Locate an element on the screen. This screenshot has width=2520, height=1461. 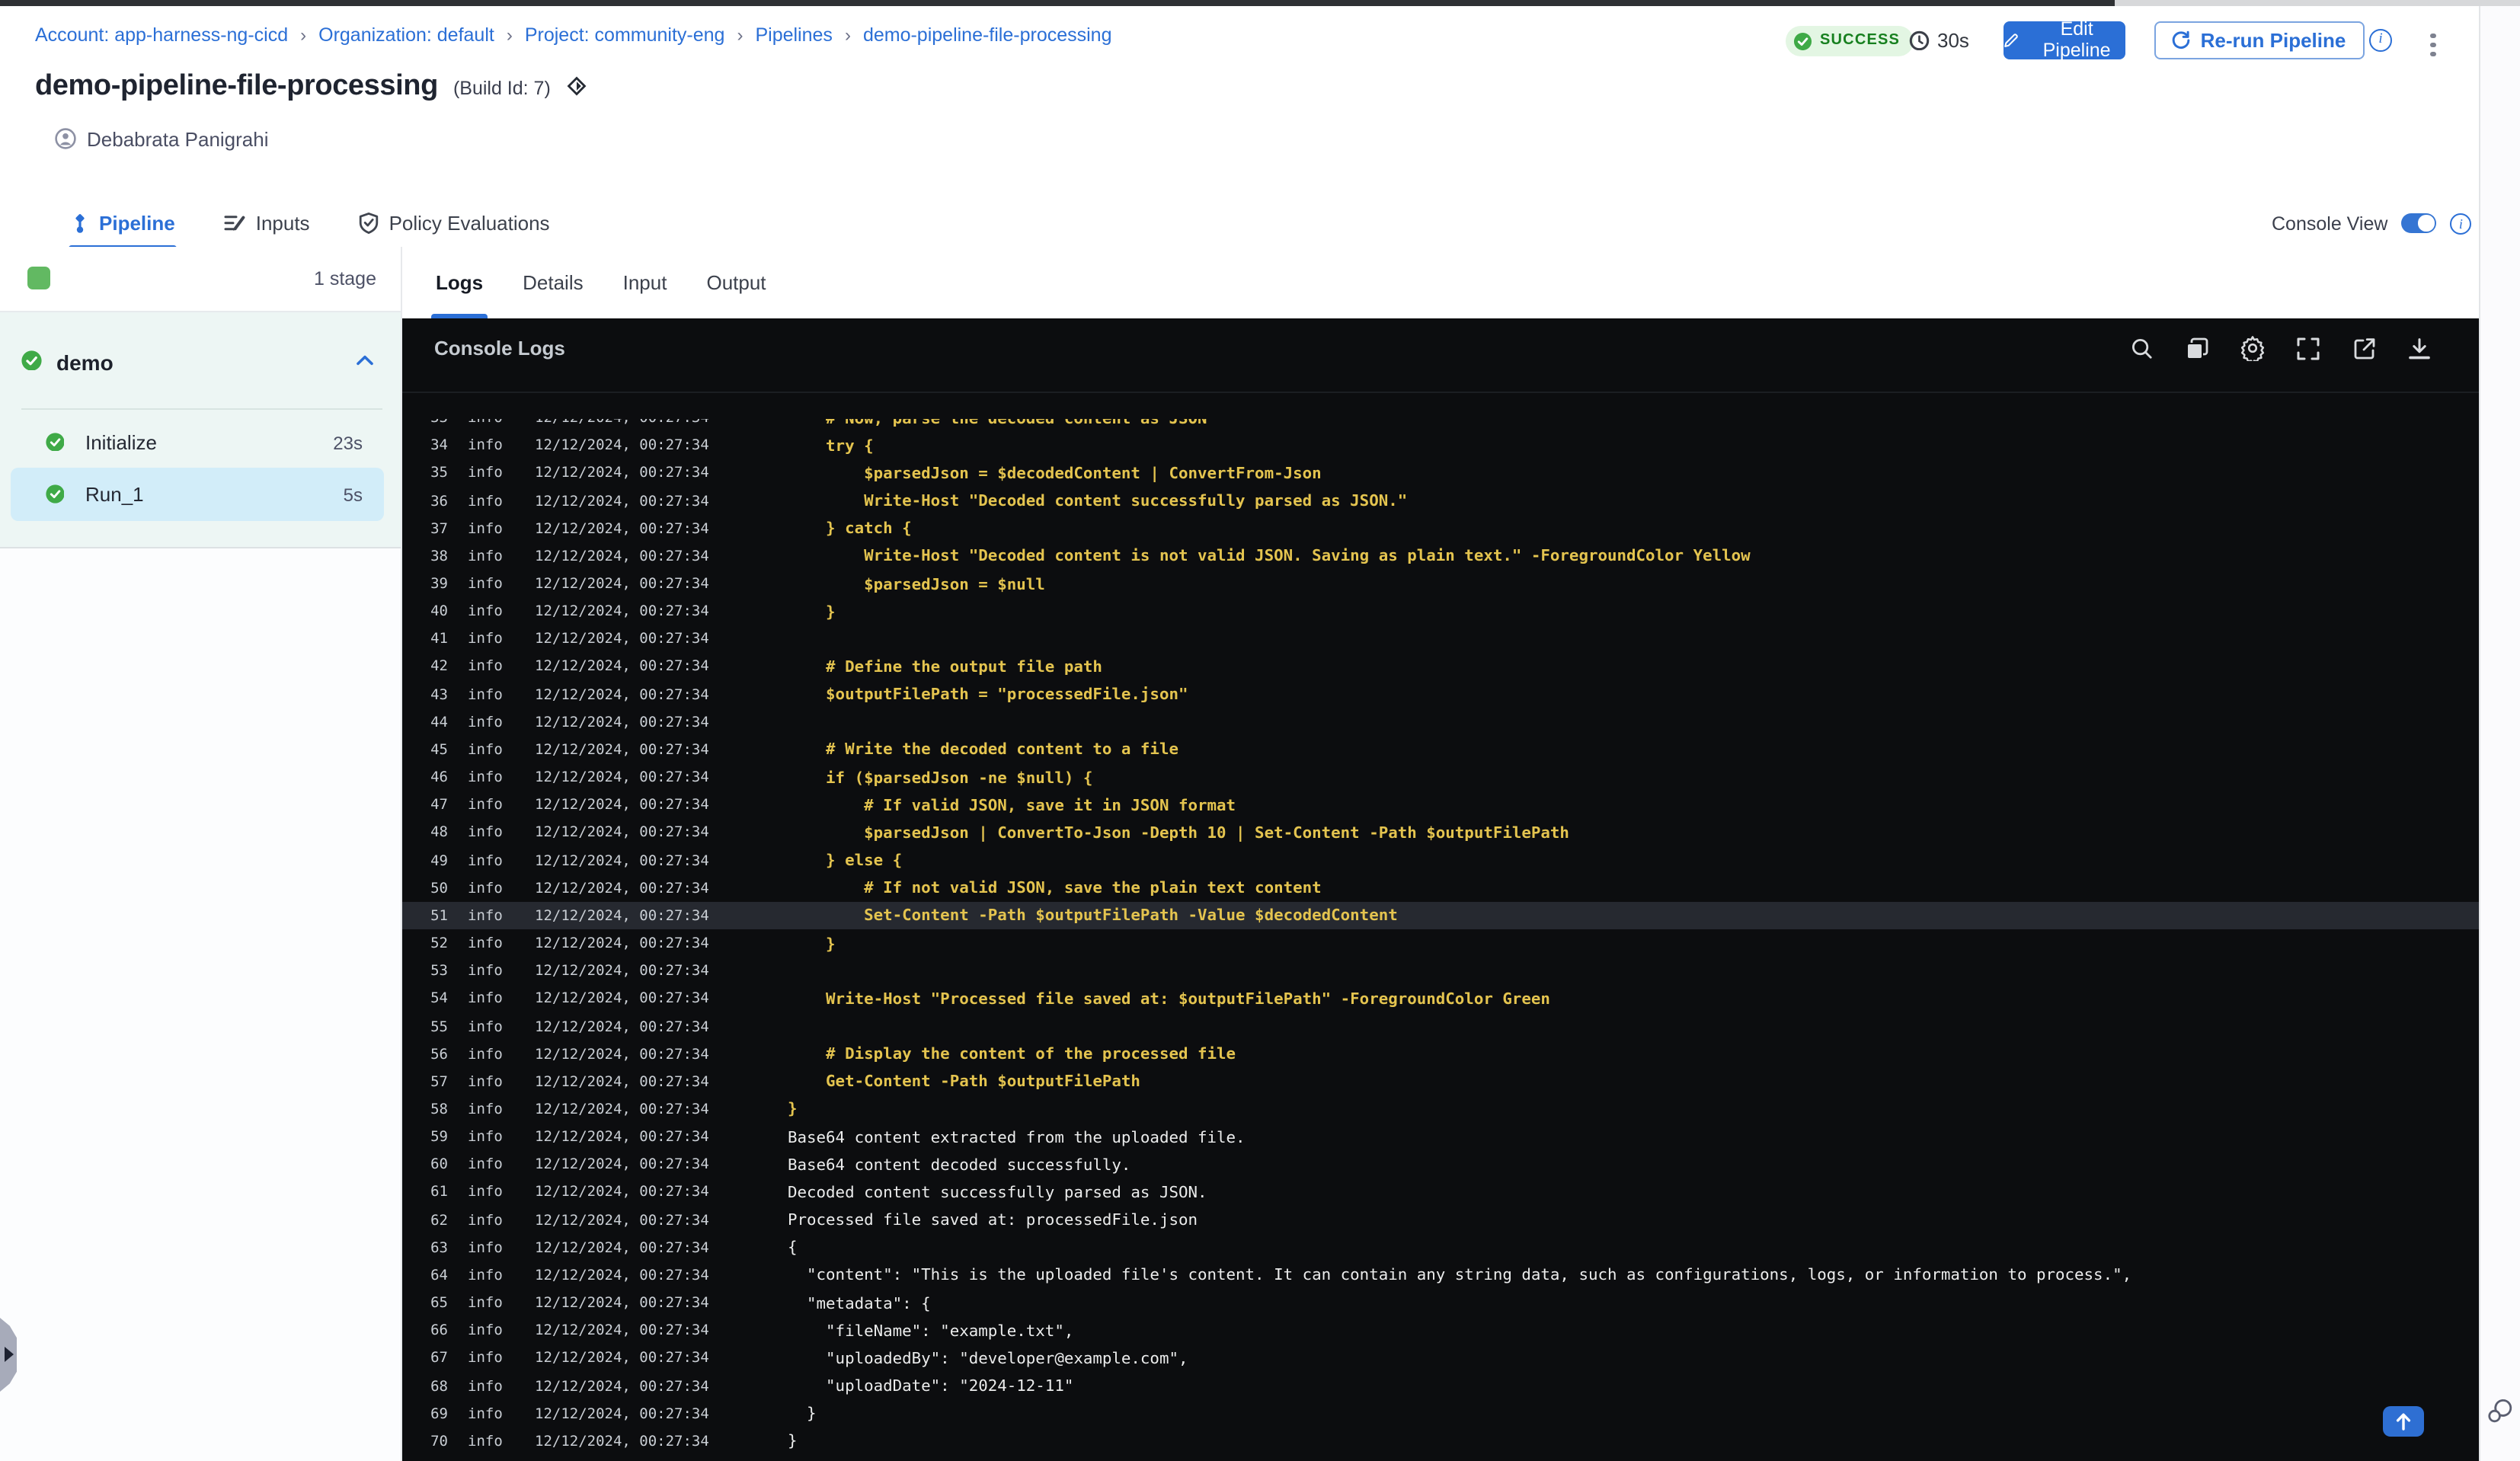
stage-summary: 1 stage is located at coordinates (200, 279).